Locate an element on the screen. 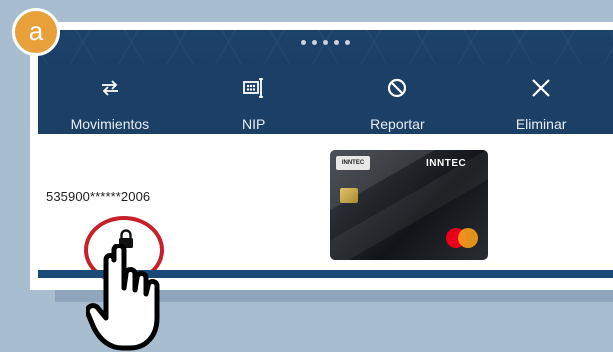 Image resolution: width=613 pixels, height=352 pixels. swap-arrows-icon is located at coordinates (110, 88).